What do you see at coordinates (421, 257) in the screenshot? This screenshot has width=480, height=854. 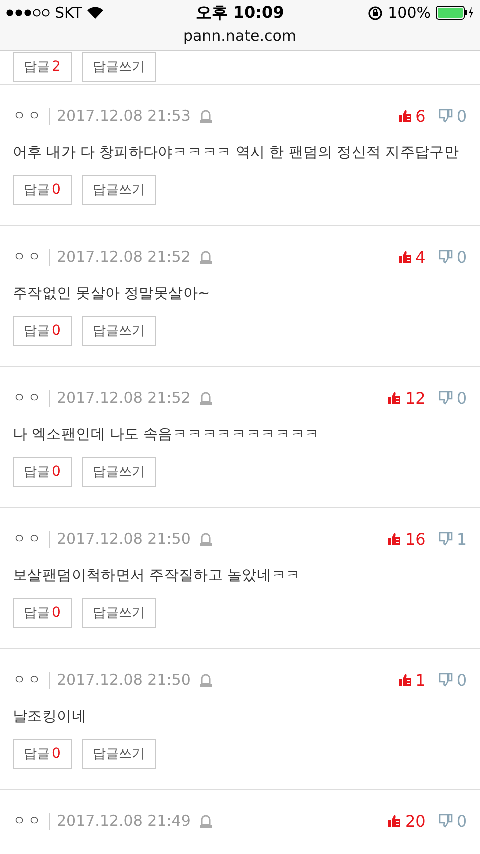 I see `like-count: 4` at bounding box center [421, 257].